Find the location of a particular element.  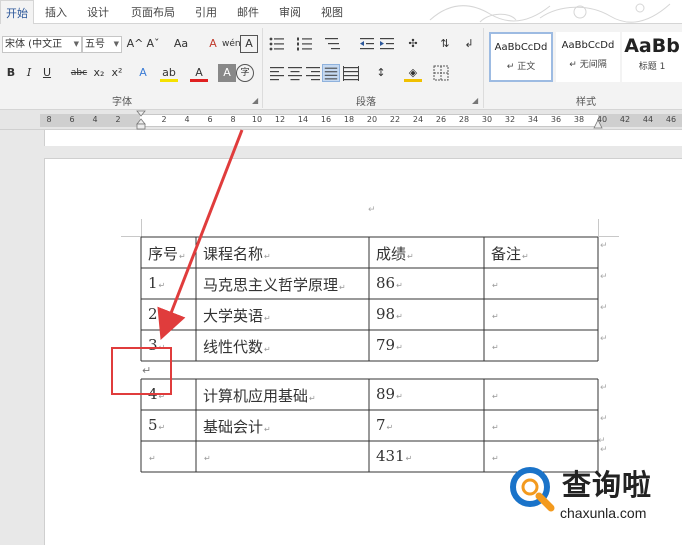

distributed-icon is located at coordinates (351, 73).